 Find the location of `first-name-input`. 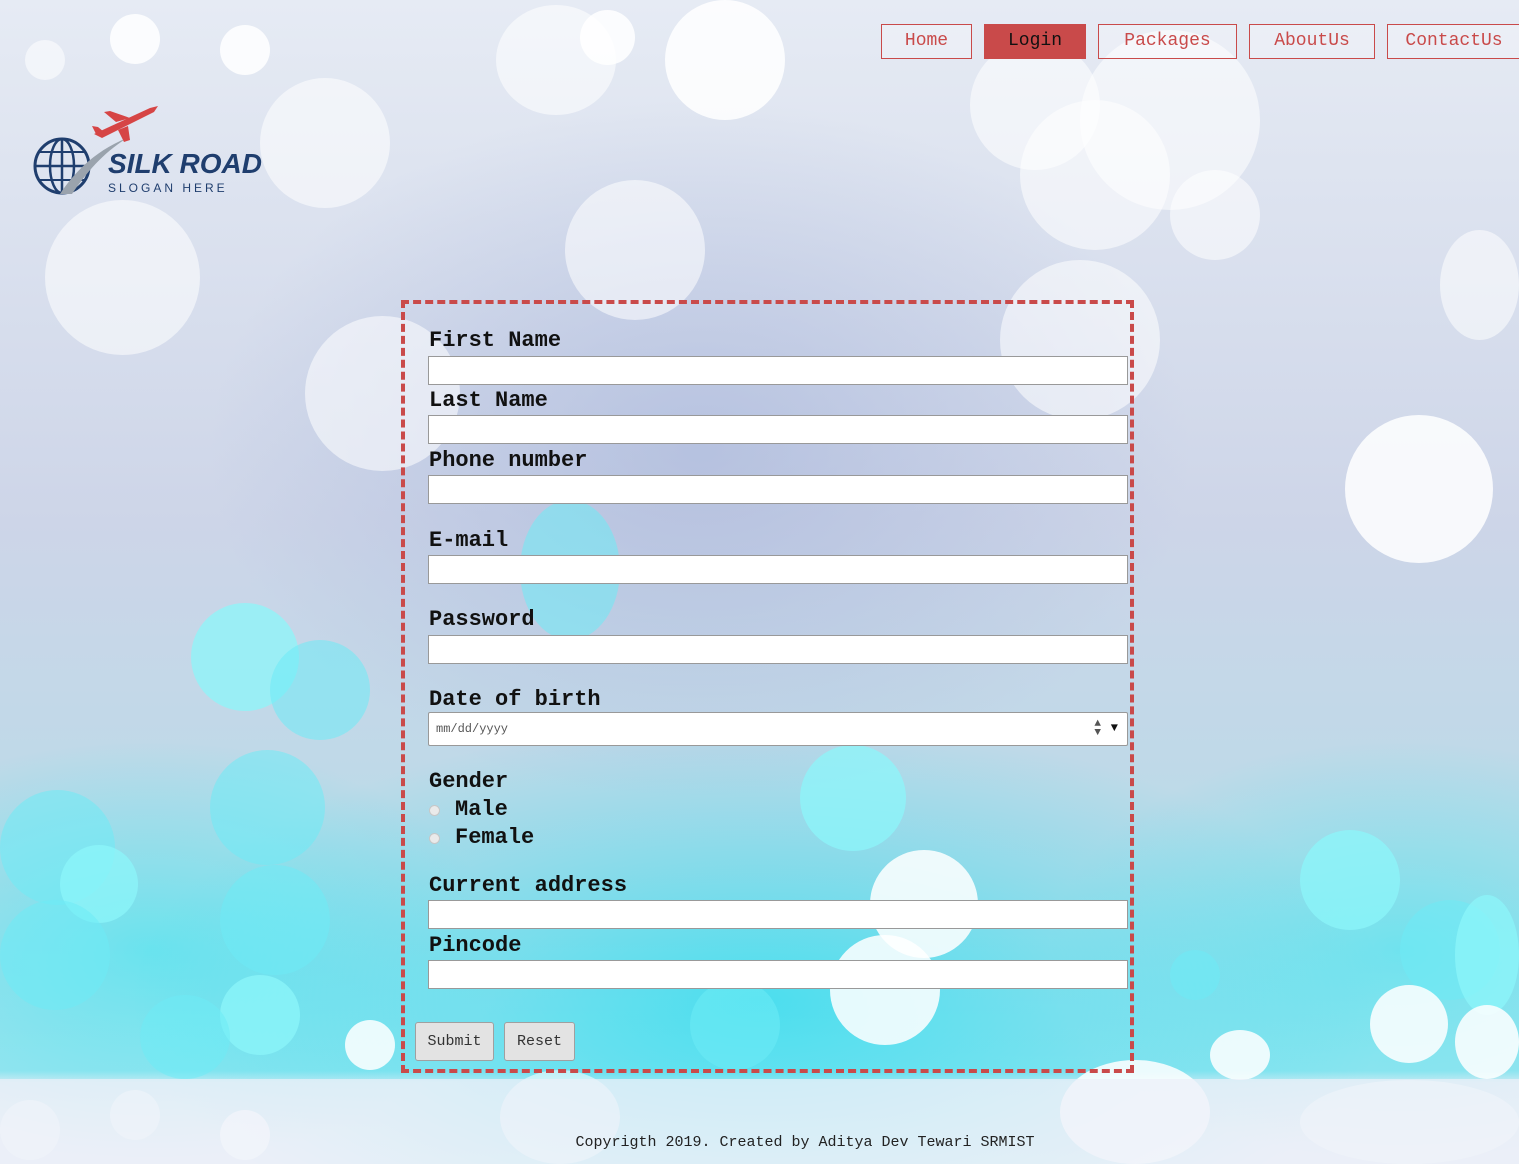

first-name-input is located at coordinates (778, 370).